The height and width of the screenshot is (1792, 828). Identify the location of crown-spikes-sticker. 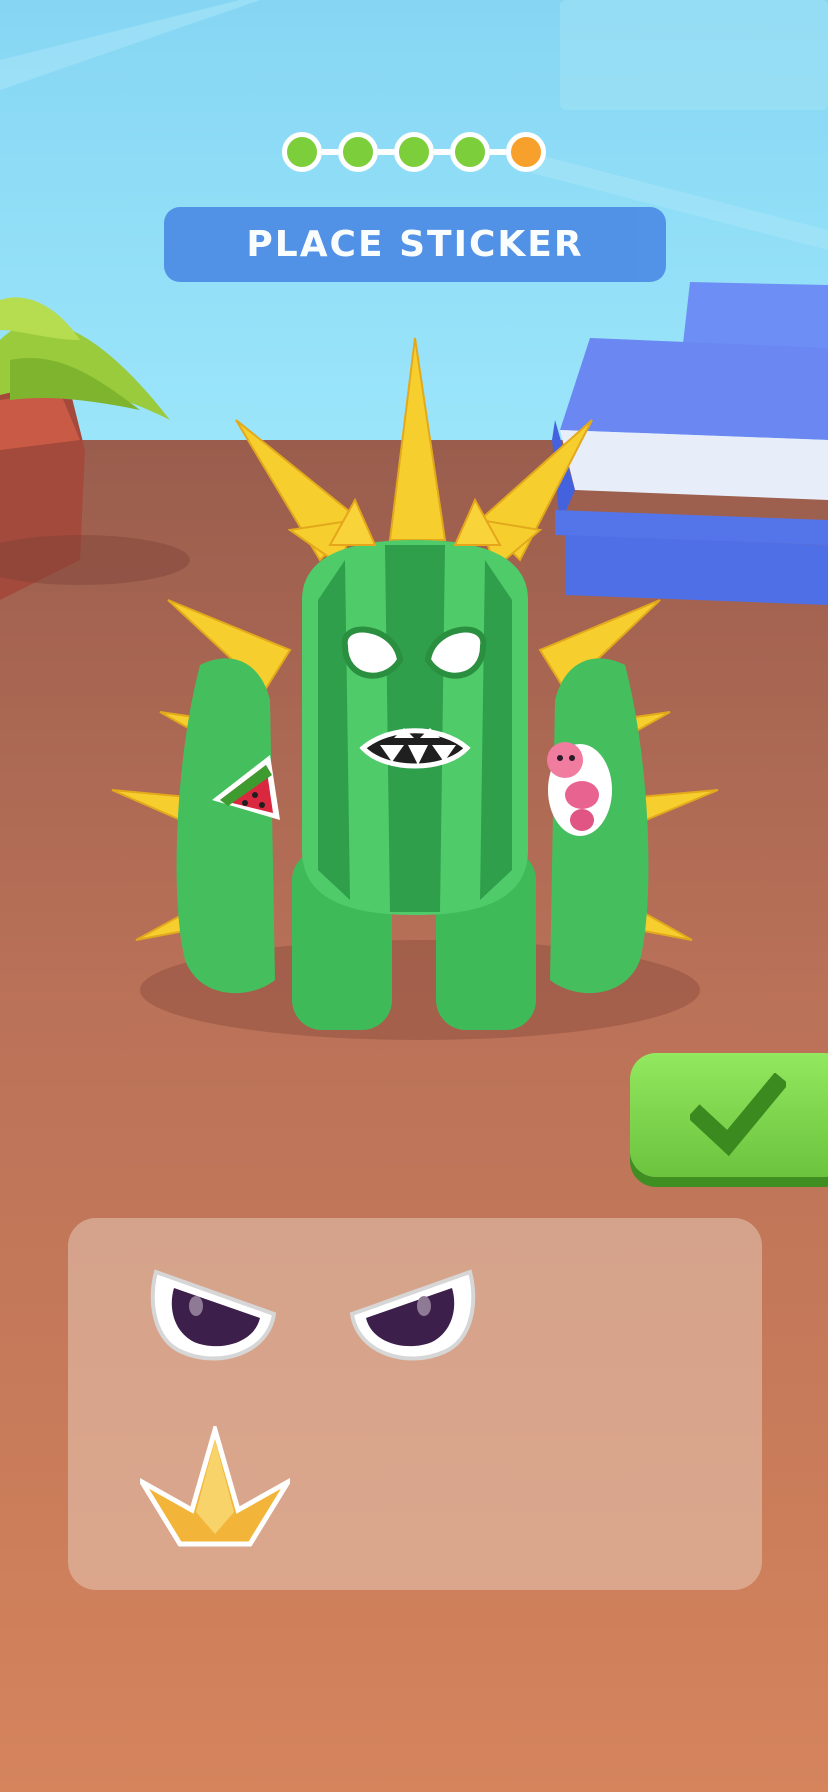
(215, 1488).